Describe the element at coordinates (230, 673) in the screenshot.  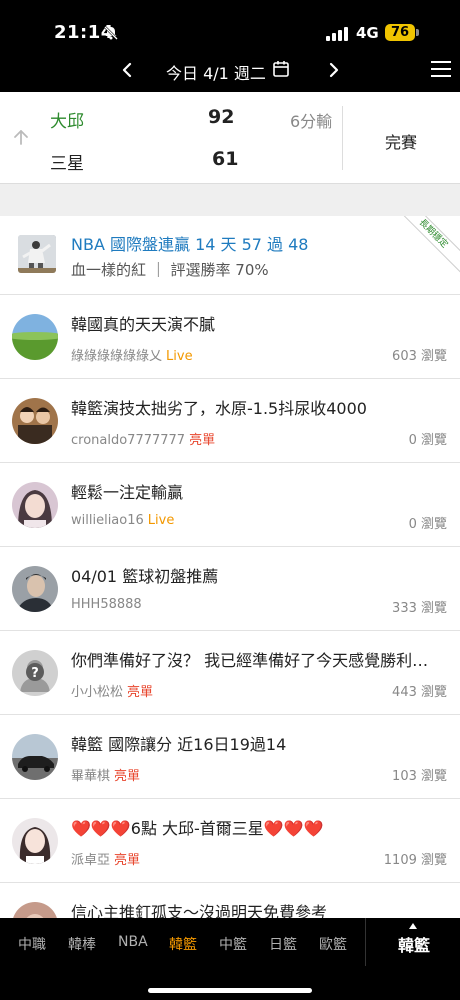
I see `list-item: ? 你們準備好了沒？ 我已經準備好了今天感覺勝利… 小小松松 亮單 443 瀏覽` at that location.